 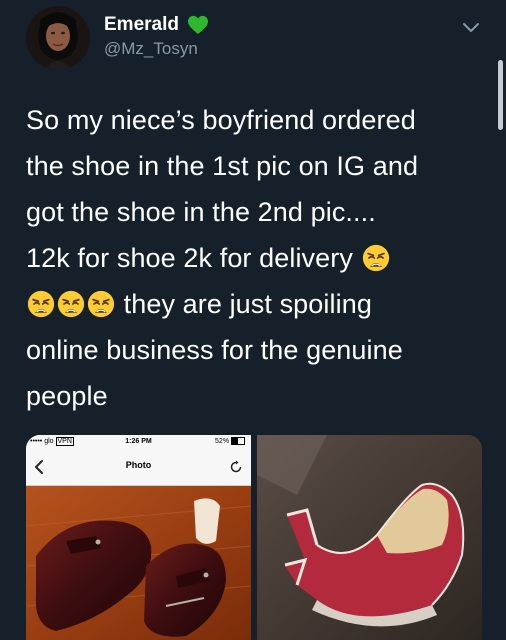 What do you see at coordinates (236, 466) in the screenshot?
I see `refresh-icon` at bounding box center [236, 466].